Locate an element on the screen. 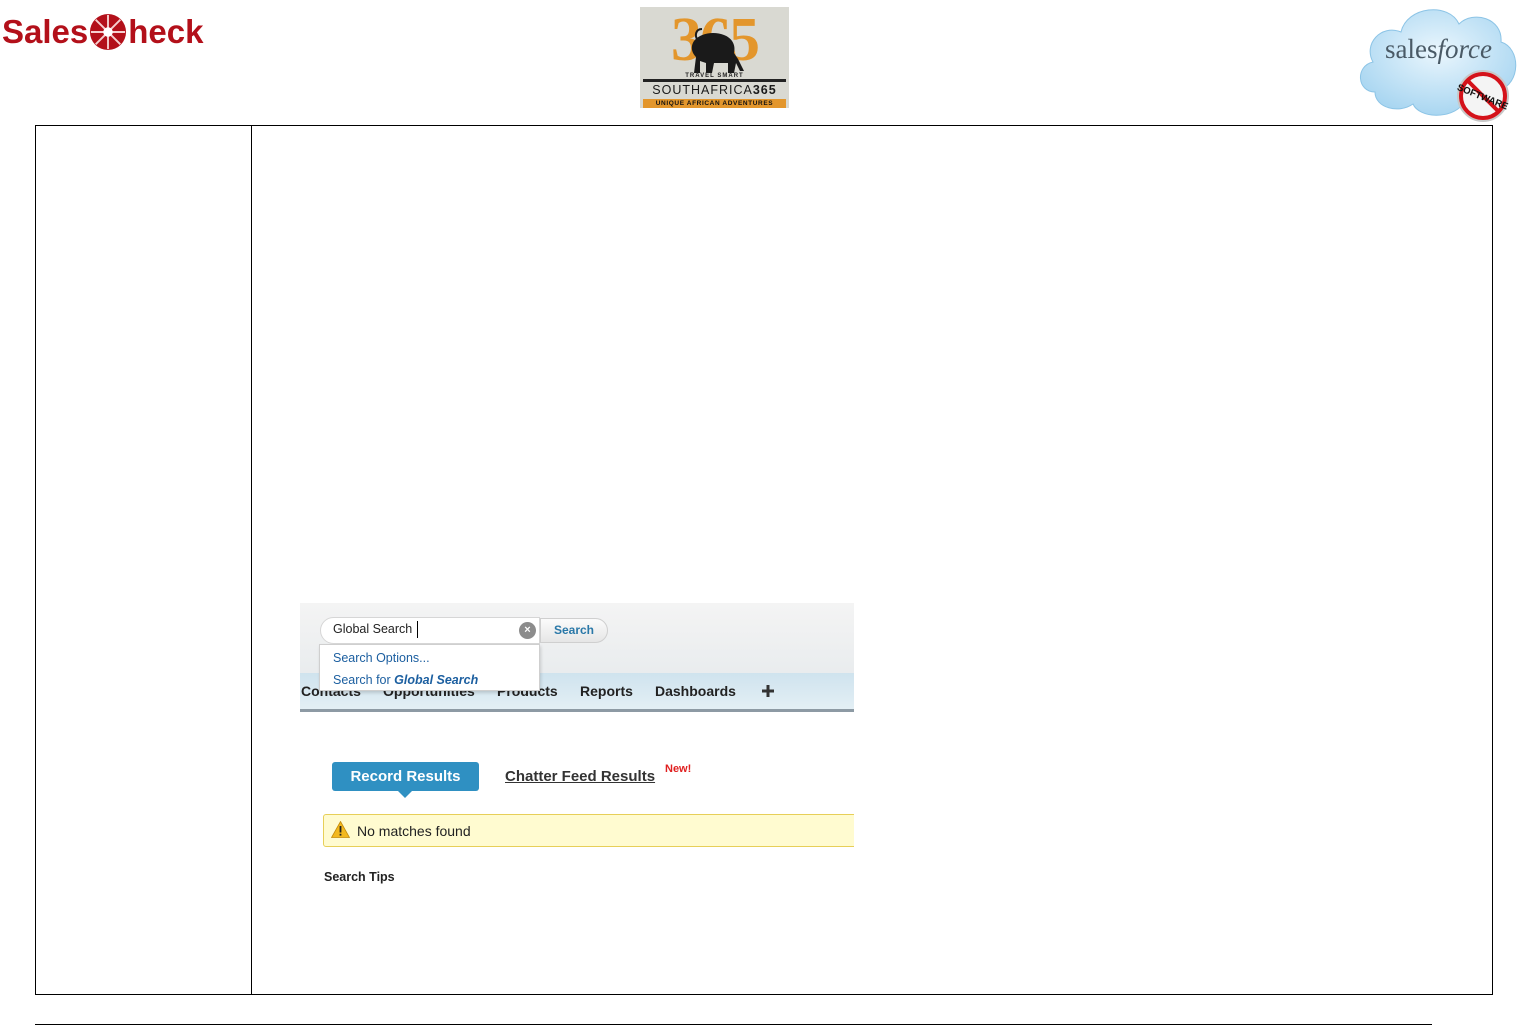  warning-icon is located at coordinates (340, 829).